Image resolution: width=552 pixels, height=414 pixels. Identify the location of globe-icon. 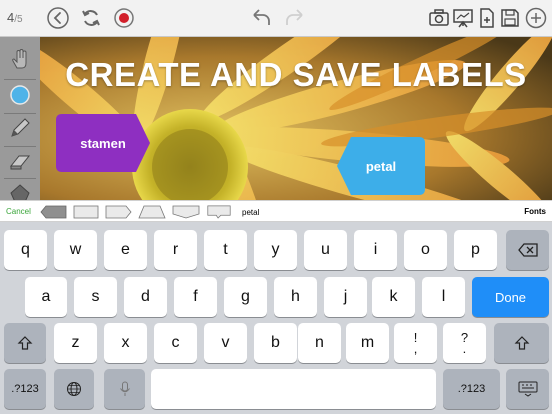
(74, 389).